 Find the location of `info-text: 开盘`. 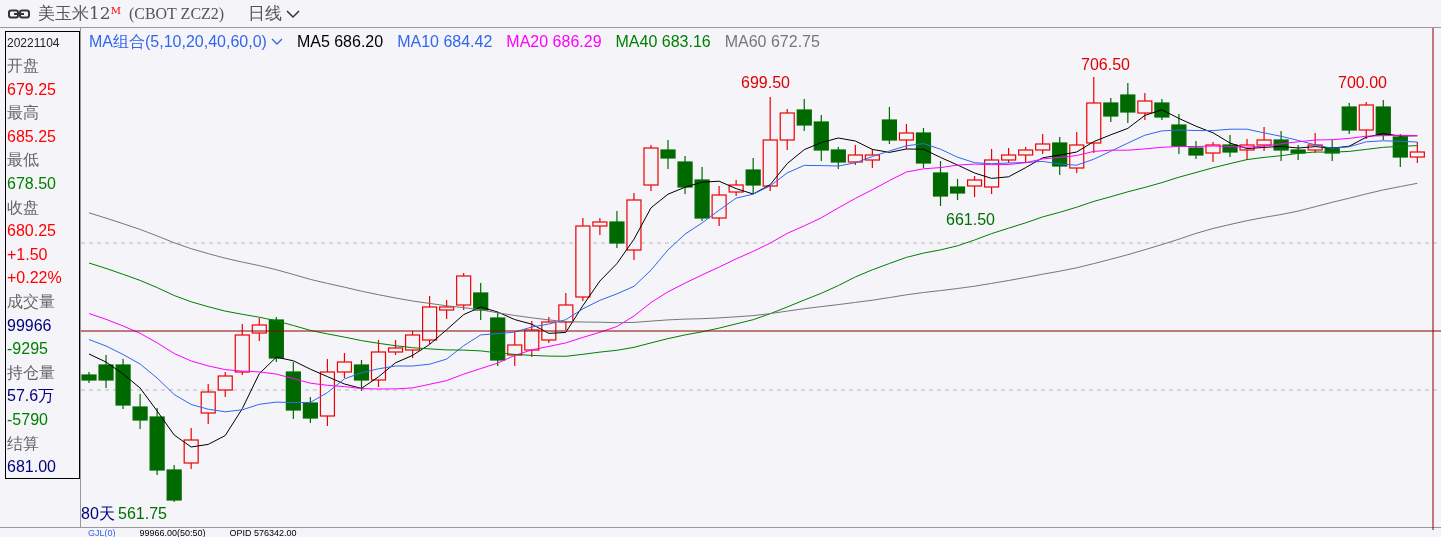

info-text: 开盘 is located at coordinates (23, 66).